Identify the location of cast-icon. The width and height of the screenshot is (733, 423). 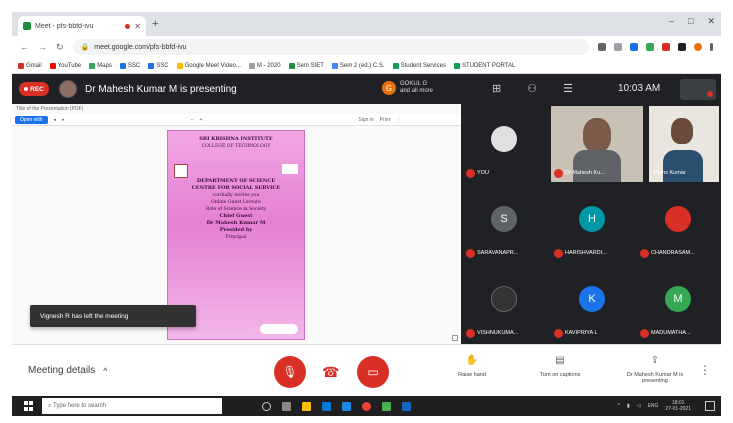
(602, 47).